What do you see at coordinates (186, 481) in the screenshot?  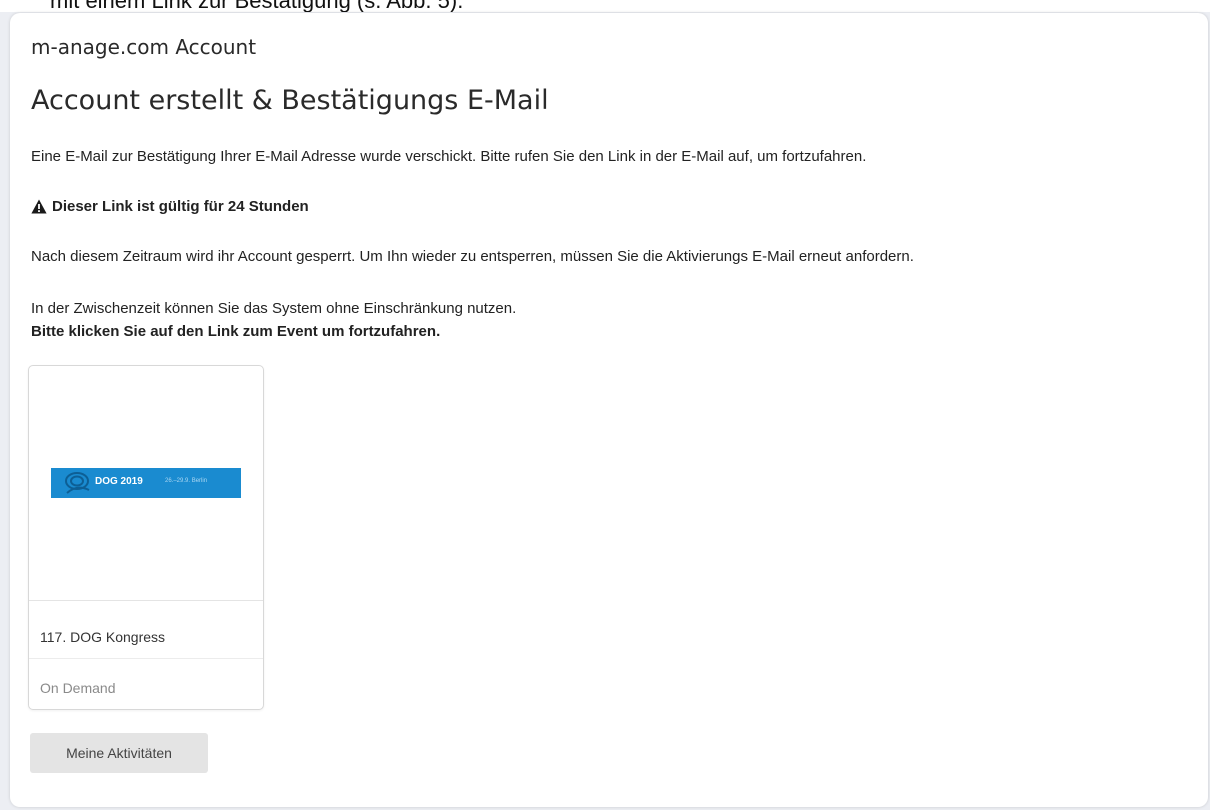 I see `banner-subtitle: 26.–29.9. Berlin` at bounding box center [186, 481].